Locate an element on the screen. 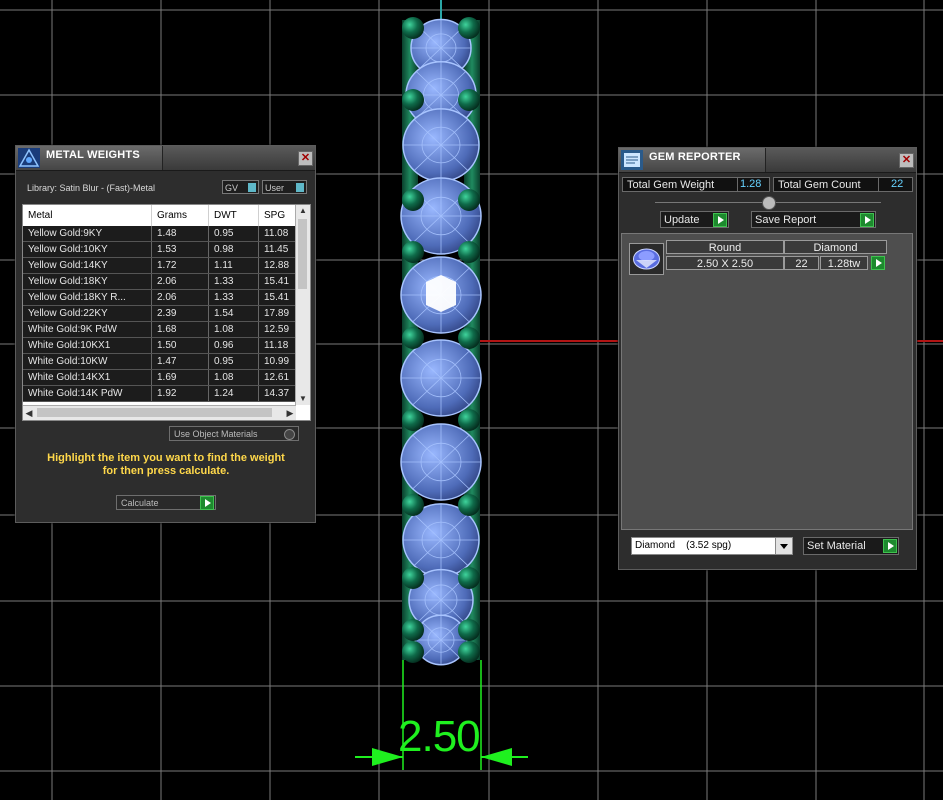  instruction-line-2: for then press calculate. is located at coordinates (166, 471).